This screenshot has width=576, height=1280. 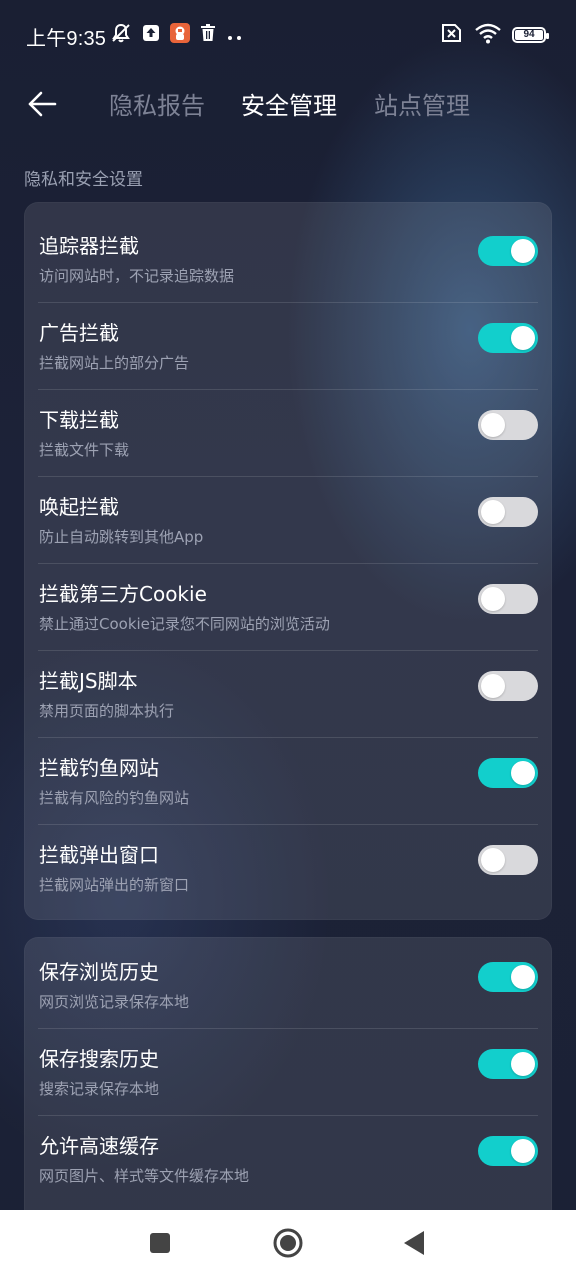 I want to click on back-arrow-icon, so click(x=42, y=106).